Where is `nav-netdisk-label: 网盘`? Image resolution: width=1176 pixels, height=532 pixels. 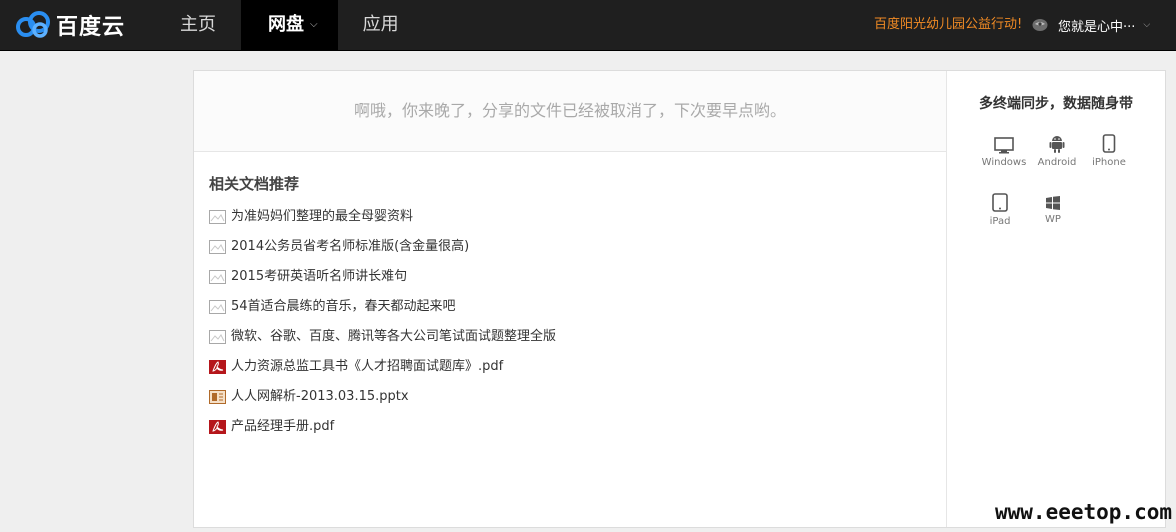 nav-netdisk-label: 网盘 is located at coordinates (286, 24).